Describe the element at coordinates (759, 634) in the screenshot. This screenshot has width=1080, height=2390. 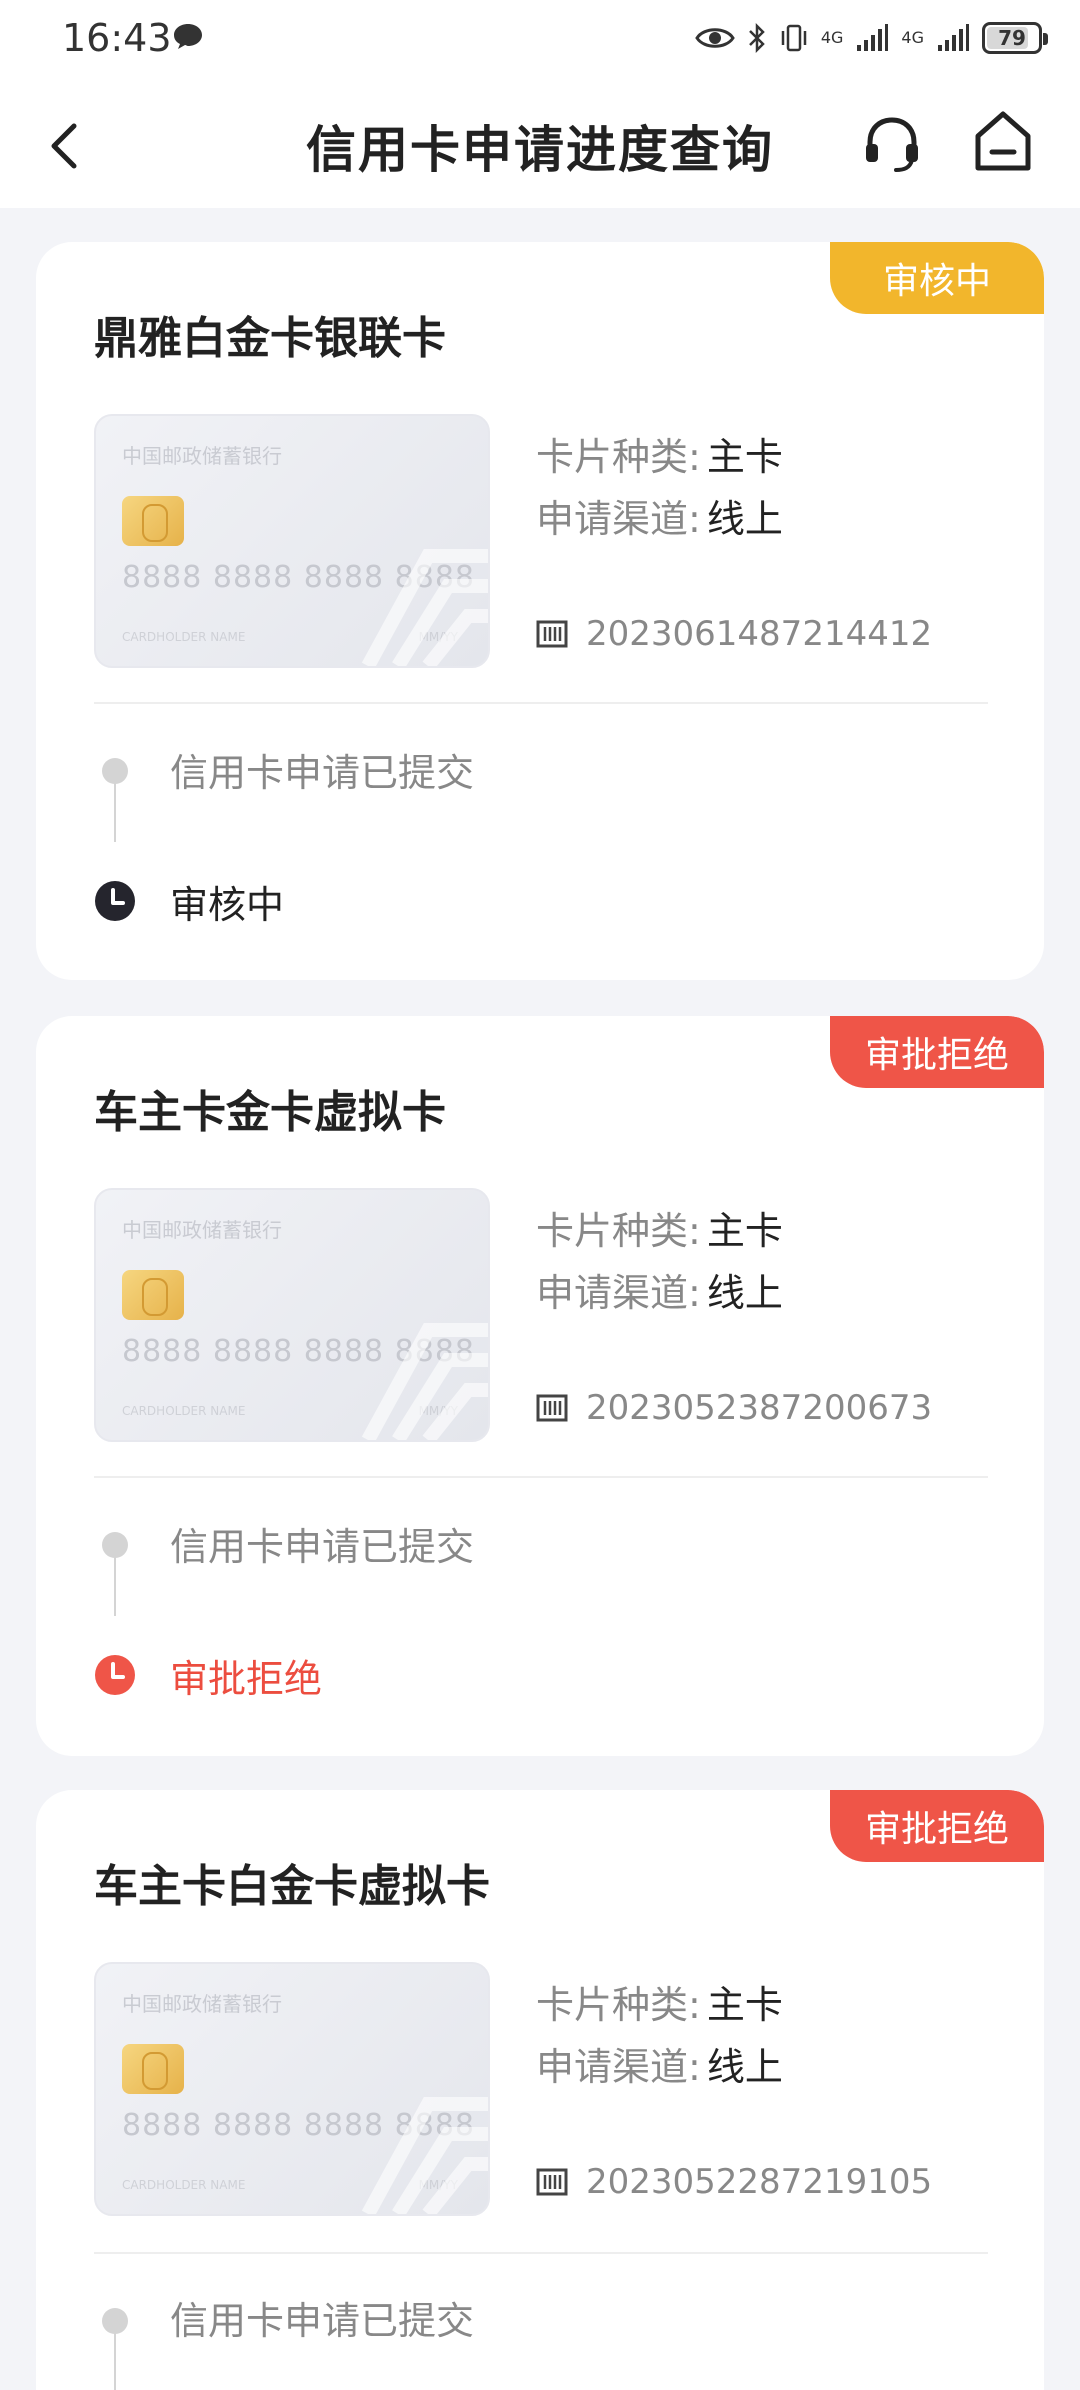
I see `application-number: 2023061487214412` at that location.